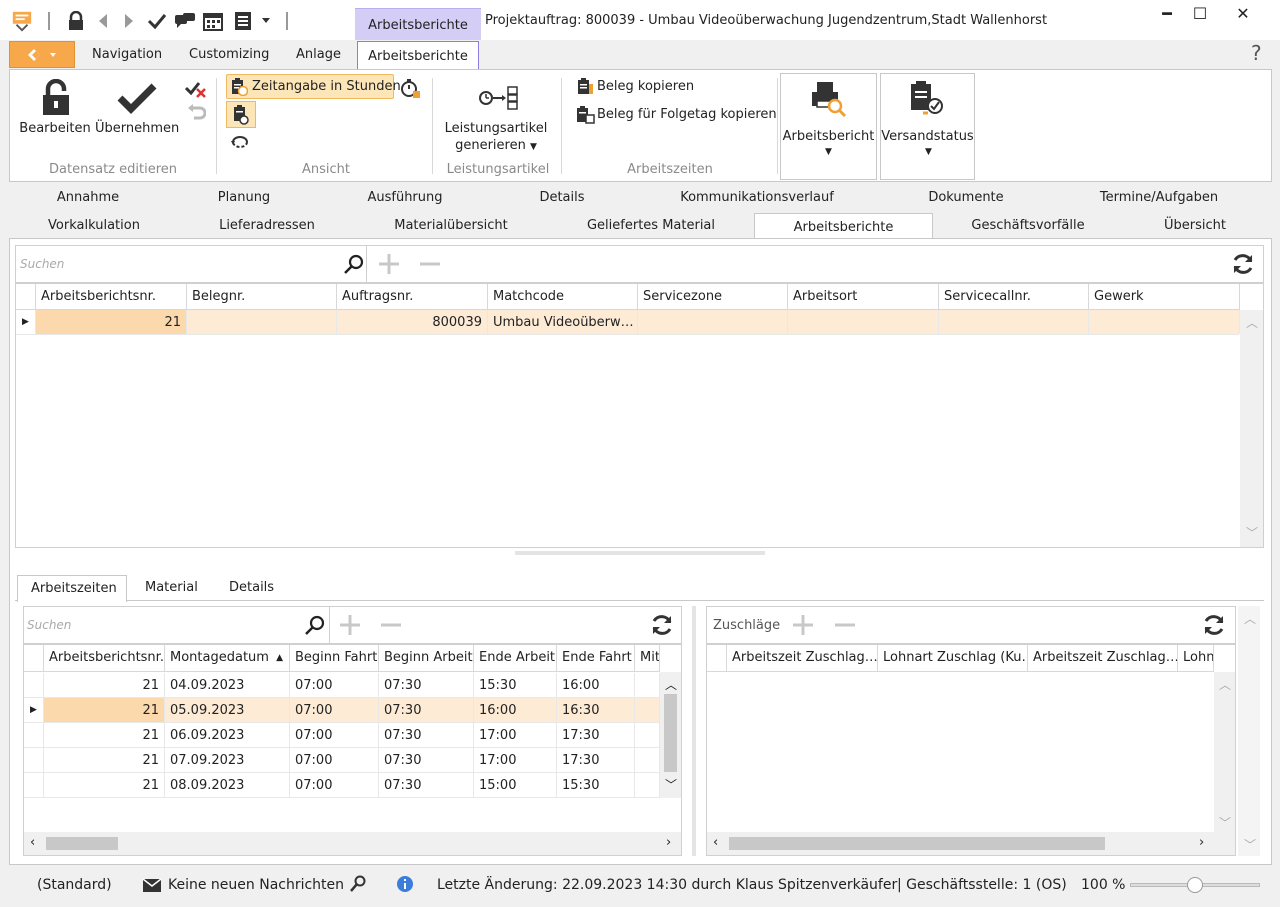 This screenshot has height=907, width=1280. I want to click on top-grid-vertical-scrollbar: ︿ ﹀, so click(1251, 428).